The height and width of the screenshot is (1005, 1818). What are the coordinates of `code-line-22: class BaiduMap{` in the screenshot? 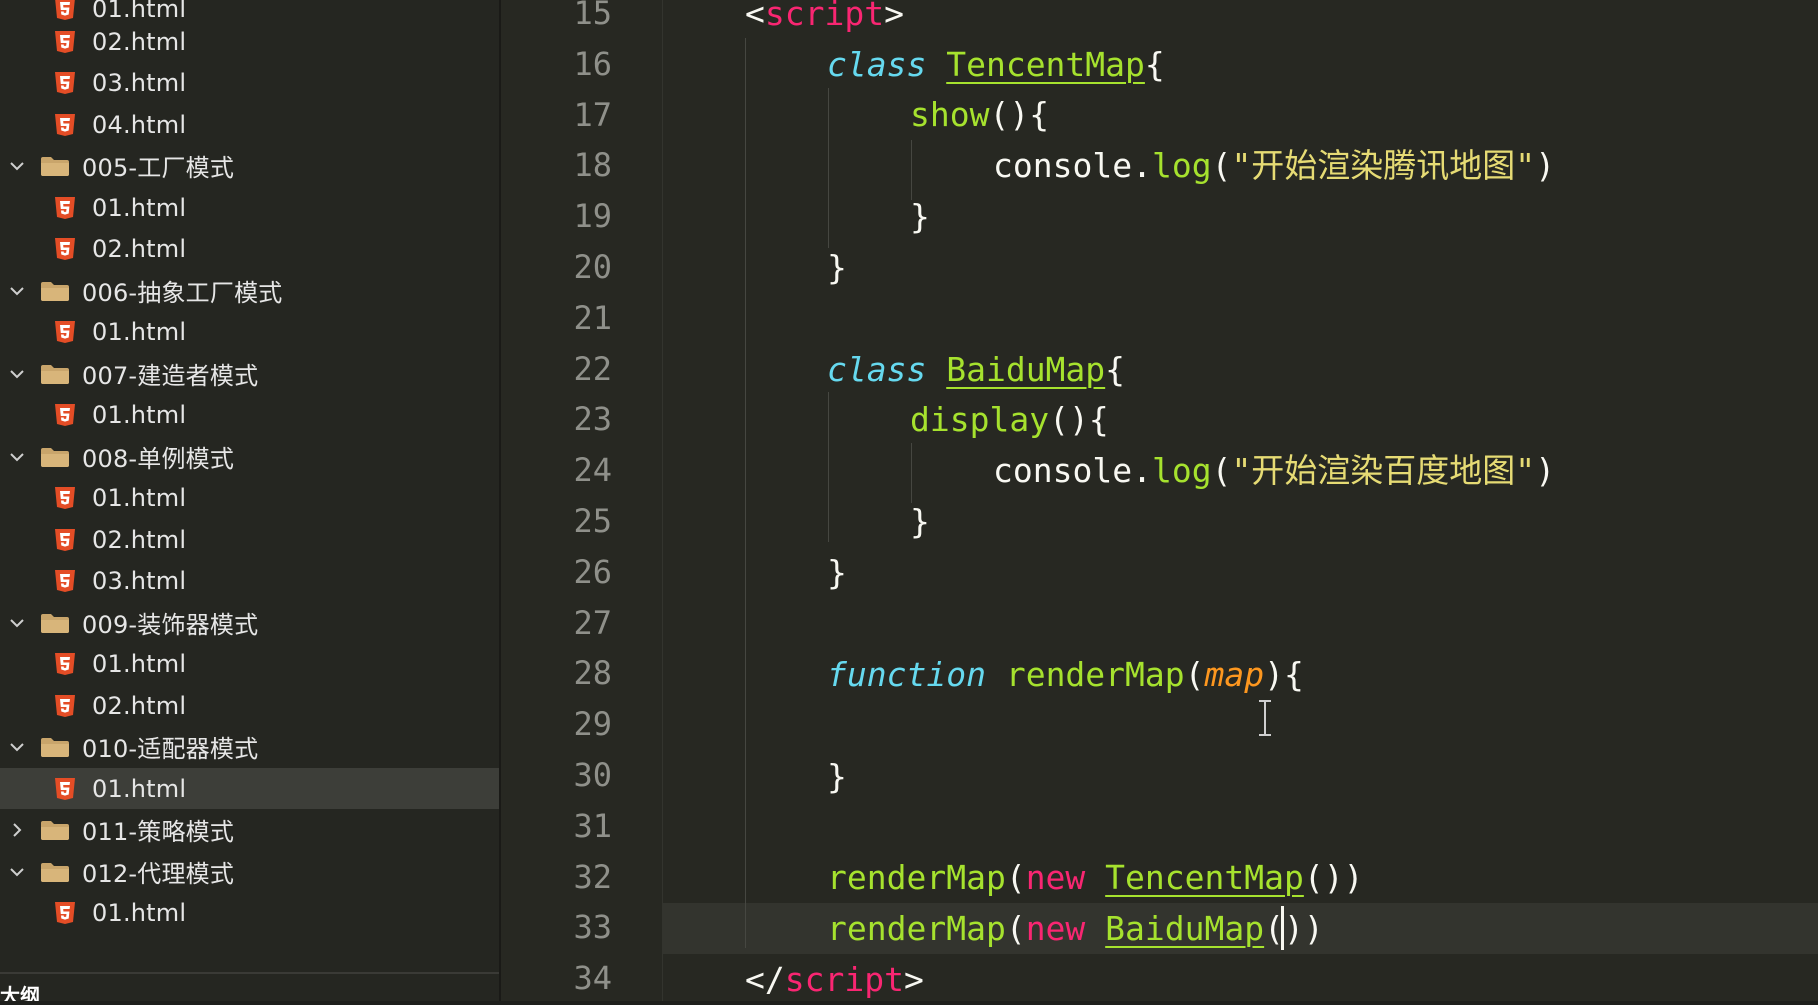 It's located at (976, 369).